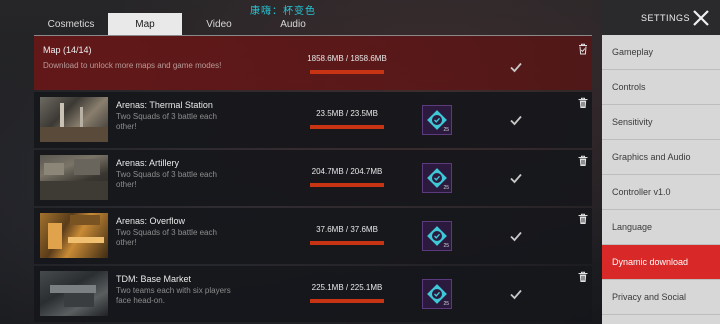 This screenshot has width=720, height=324. Describe the element at coordinates (661, 87) in the screenshot. I see `sidebar-item-controls: Controls` at that location.